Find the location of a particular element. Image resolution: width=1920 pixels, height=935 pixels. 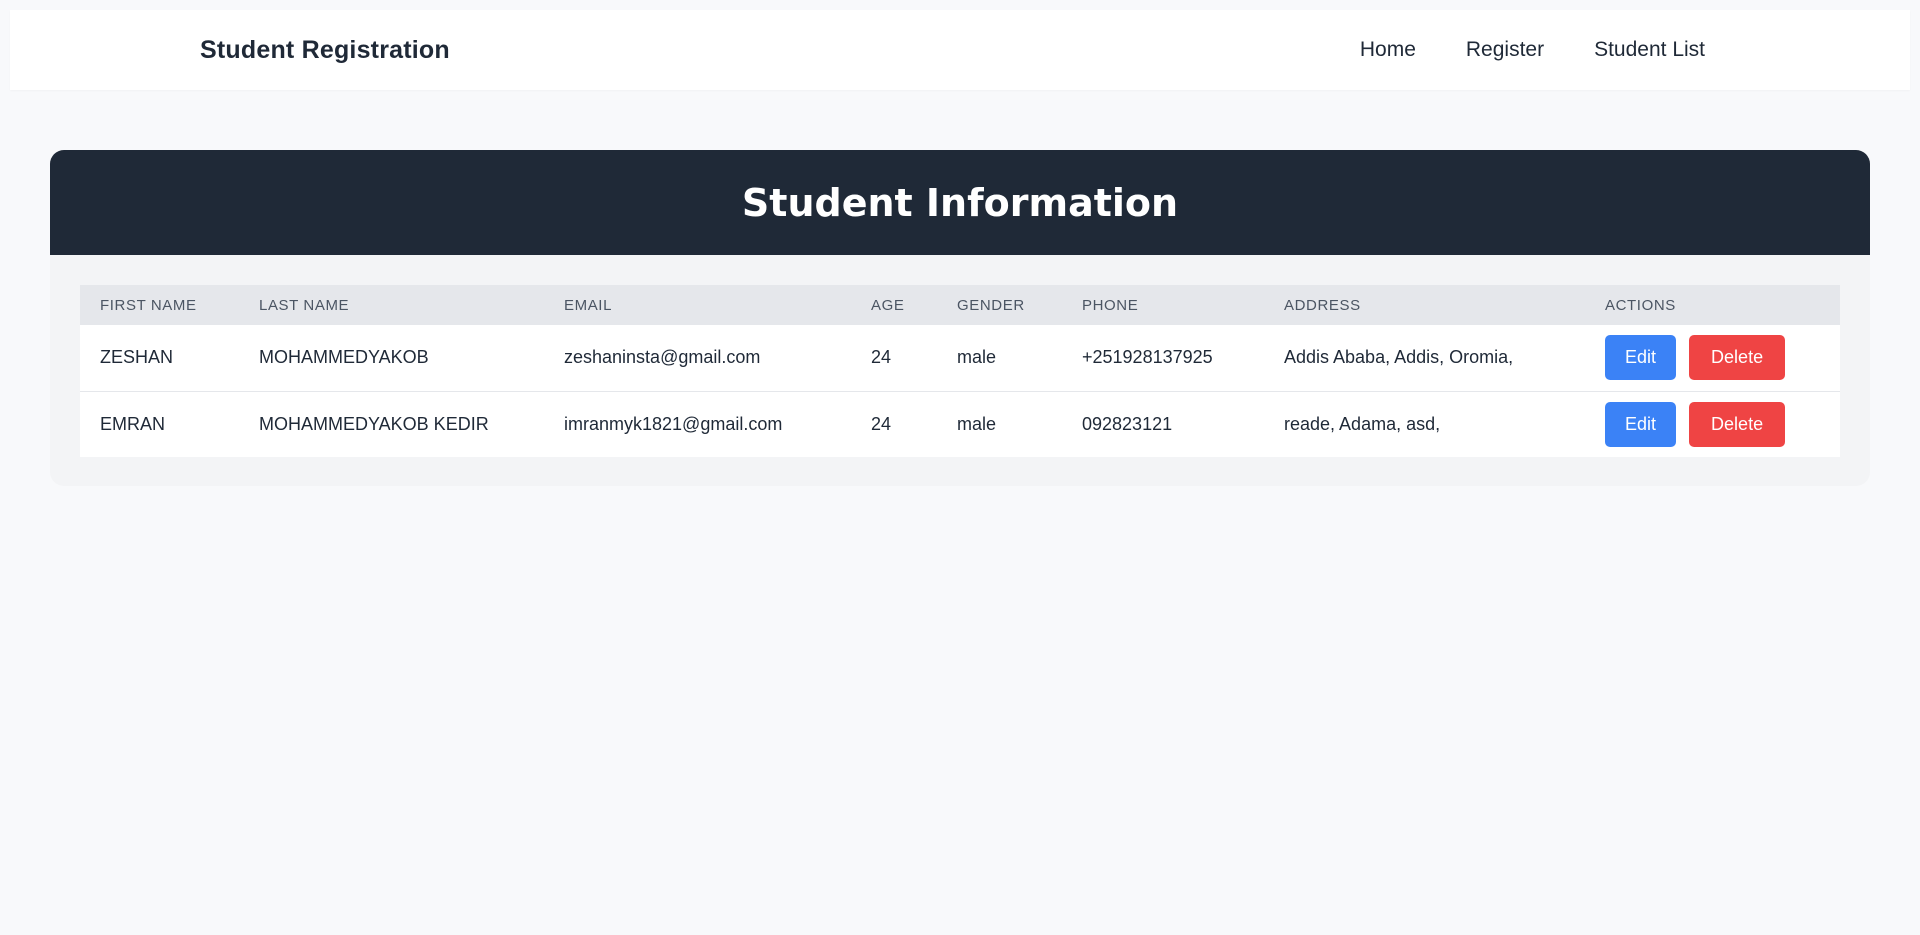

cell-last-name: MOHAMMEDYAKOB KEDIR is located at coordinates (391, 423).